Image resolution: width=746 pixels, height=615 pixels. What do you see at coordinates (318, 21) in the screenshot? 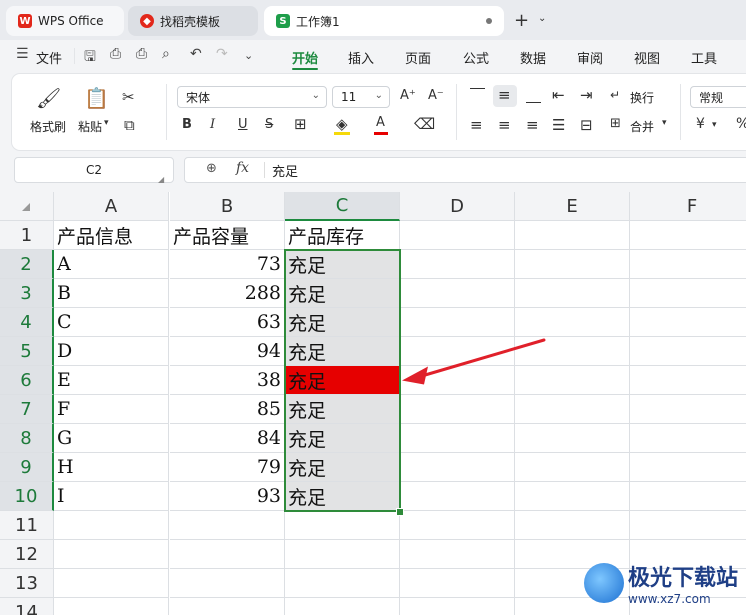
I see `tab-label: 工作簿1` at bounding box center [318, 21].